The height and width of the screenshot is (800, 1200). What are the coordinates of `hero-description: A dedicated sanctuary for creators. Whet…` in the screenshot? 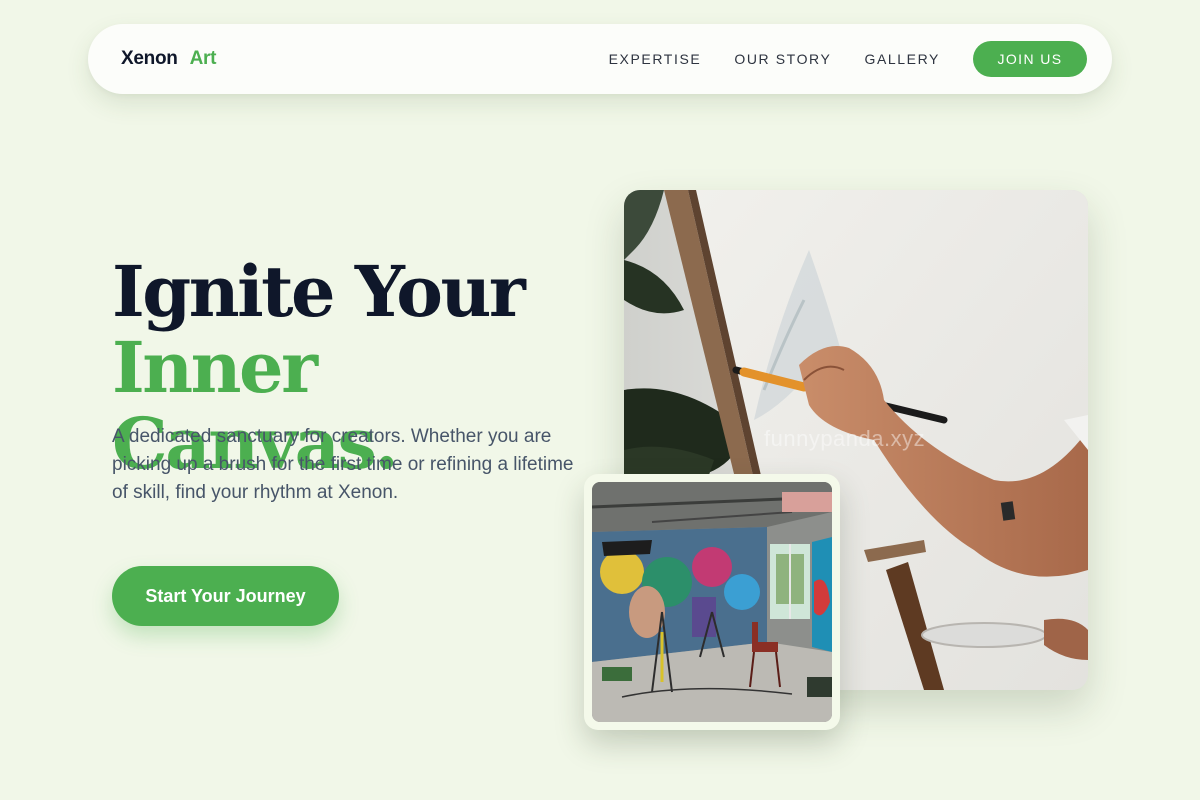 It's located at (343, 464).